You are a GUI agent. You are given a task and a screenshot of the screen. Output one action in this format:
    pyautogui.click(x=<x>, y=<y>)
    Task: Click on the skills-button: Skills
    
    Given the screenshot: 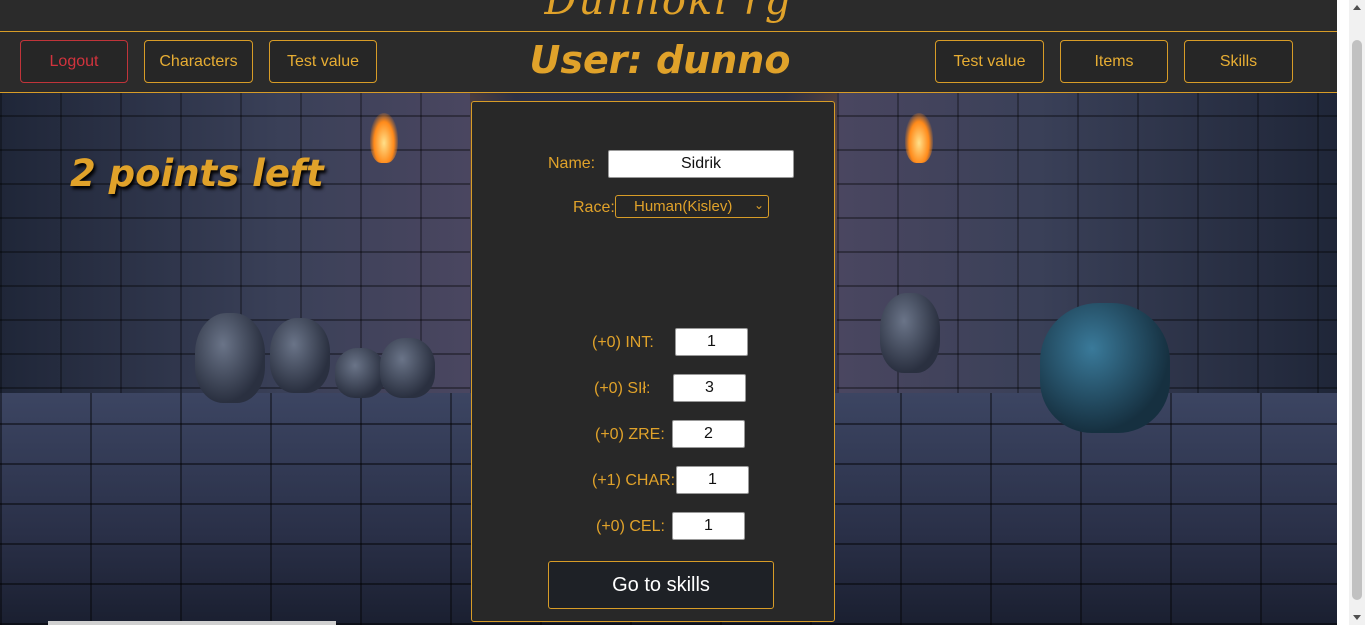 What is the action you would take?
    pyautogui.click(x=1238, y=61)
    